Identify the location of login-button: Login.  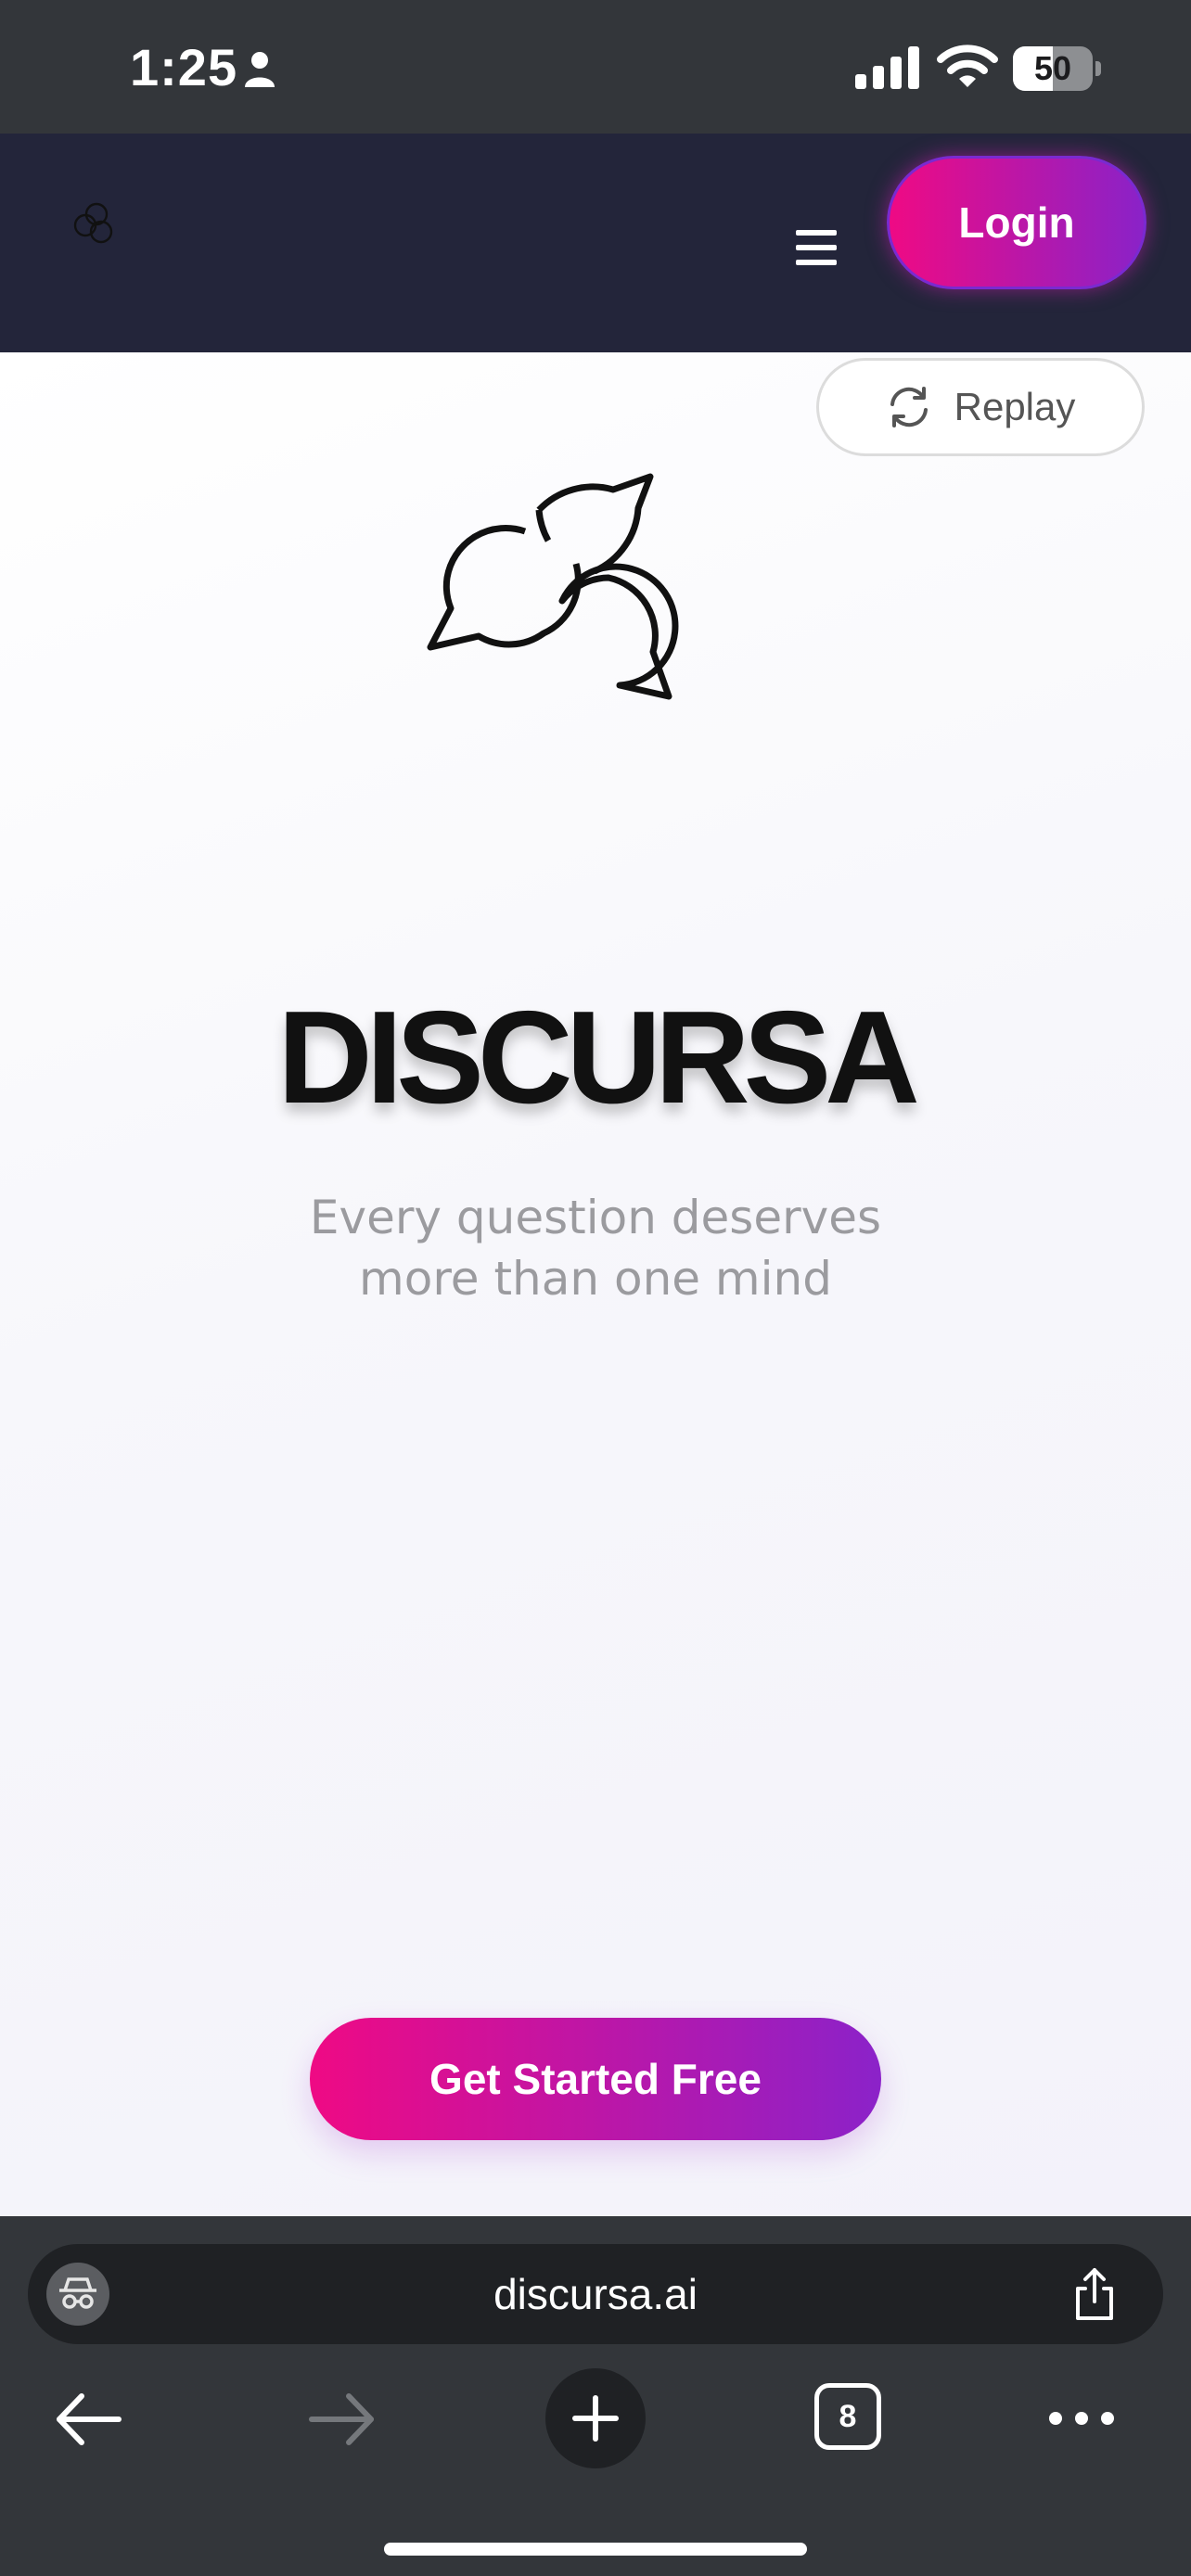
(1016, 222).